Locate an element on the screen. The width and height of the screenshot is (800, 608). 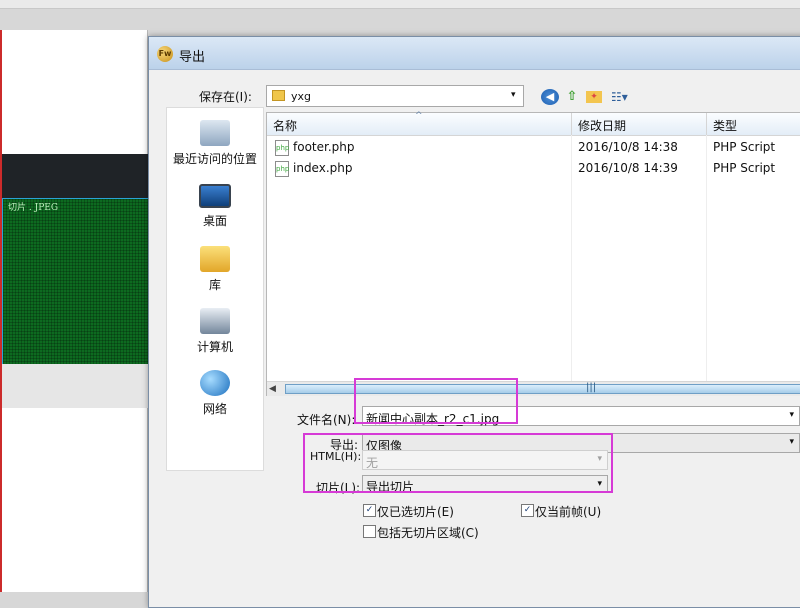
file-modified: 2016/10/8 14:39 is located at coordinates (628, 168).